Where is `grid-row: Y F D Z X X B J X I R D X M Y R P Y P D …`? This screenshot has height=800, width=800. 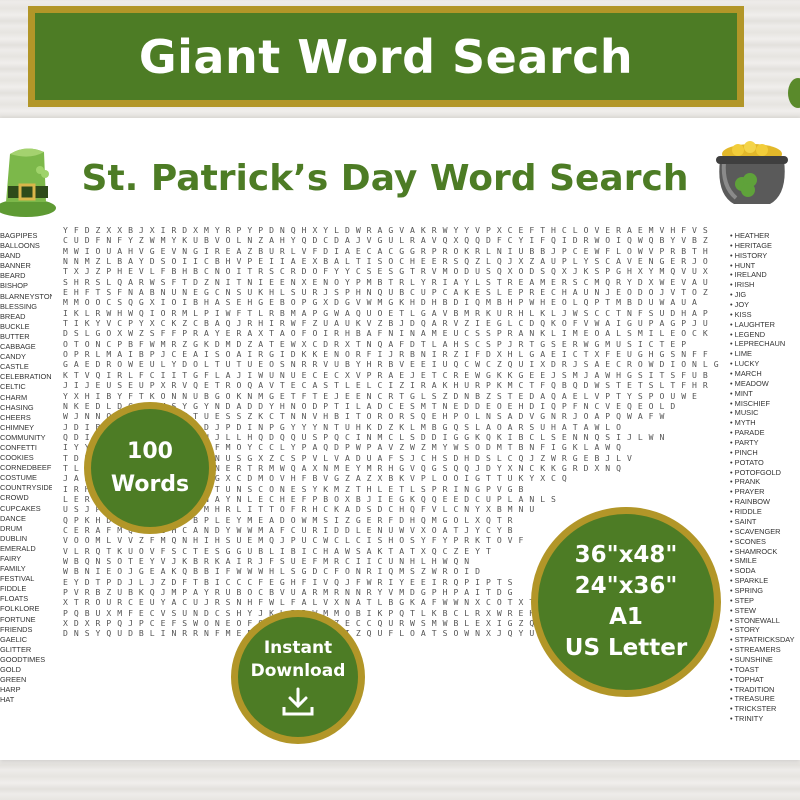 grid-row: Y F D Z X X B J X I R D X M Y R P Y P D … is located at coordinates (386, 230).